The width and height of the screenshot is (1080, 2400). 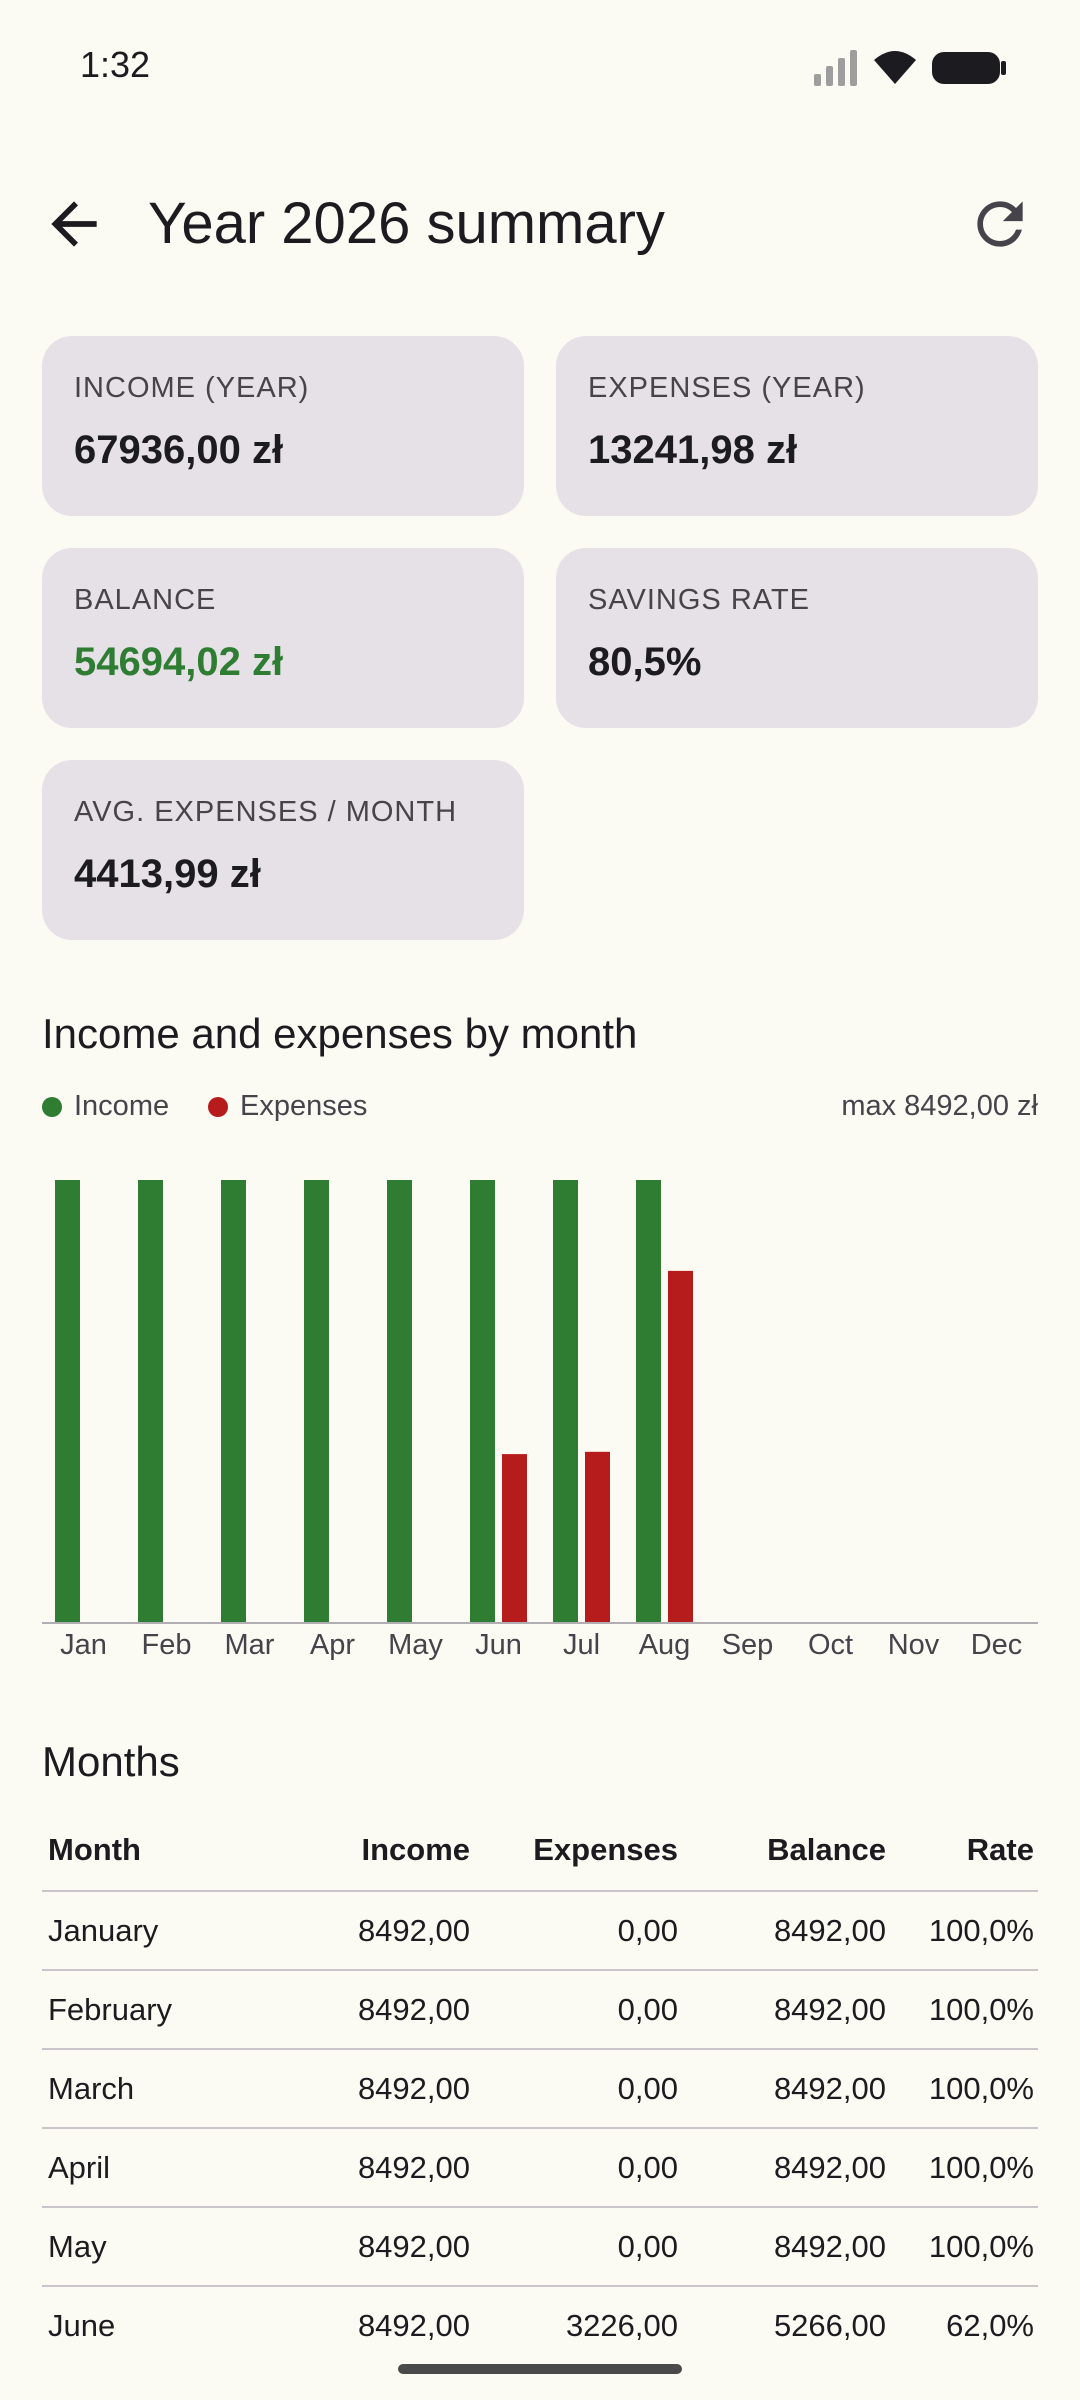 What do you see at coordinates (103, 1930) in the screenshot?
I see `cell-month: January` at bounding box center [103, 1930].